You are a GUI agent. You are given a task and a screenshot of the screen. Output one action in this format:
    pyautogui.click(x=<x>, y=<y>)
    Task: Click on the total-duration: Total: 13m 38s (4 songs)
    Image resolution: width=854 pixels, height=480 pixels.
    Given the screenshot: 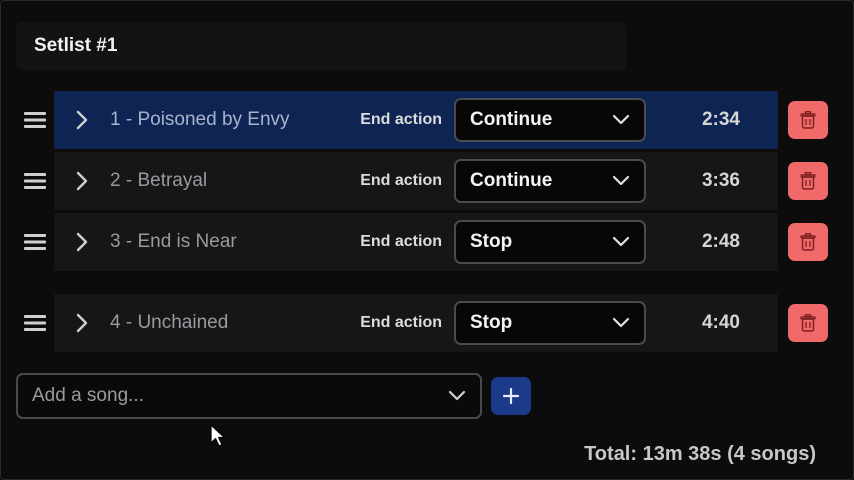 What is the action you would take?
    pyautogui.click(x=700, y=454)
    